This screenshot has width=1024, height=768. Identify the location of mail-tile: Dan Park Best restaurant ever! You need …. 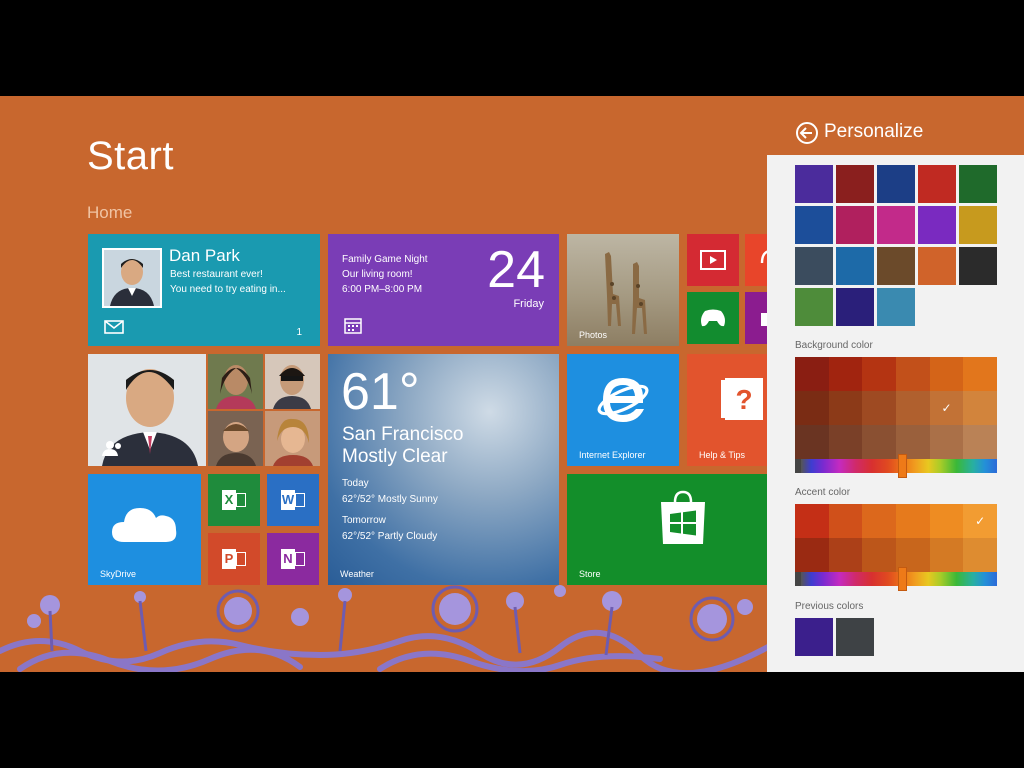
(204, 290).